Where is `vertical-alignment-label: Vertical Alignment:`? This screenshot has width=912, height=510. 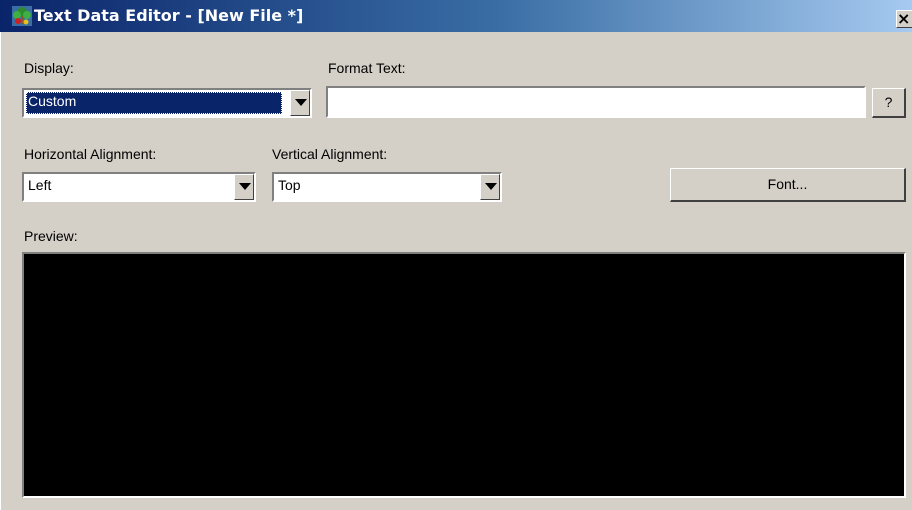
vertical-alignment-label: Vertical Alignment: is located at coordinates (330, 154).